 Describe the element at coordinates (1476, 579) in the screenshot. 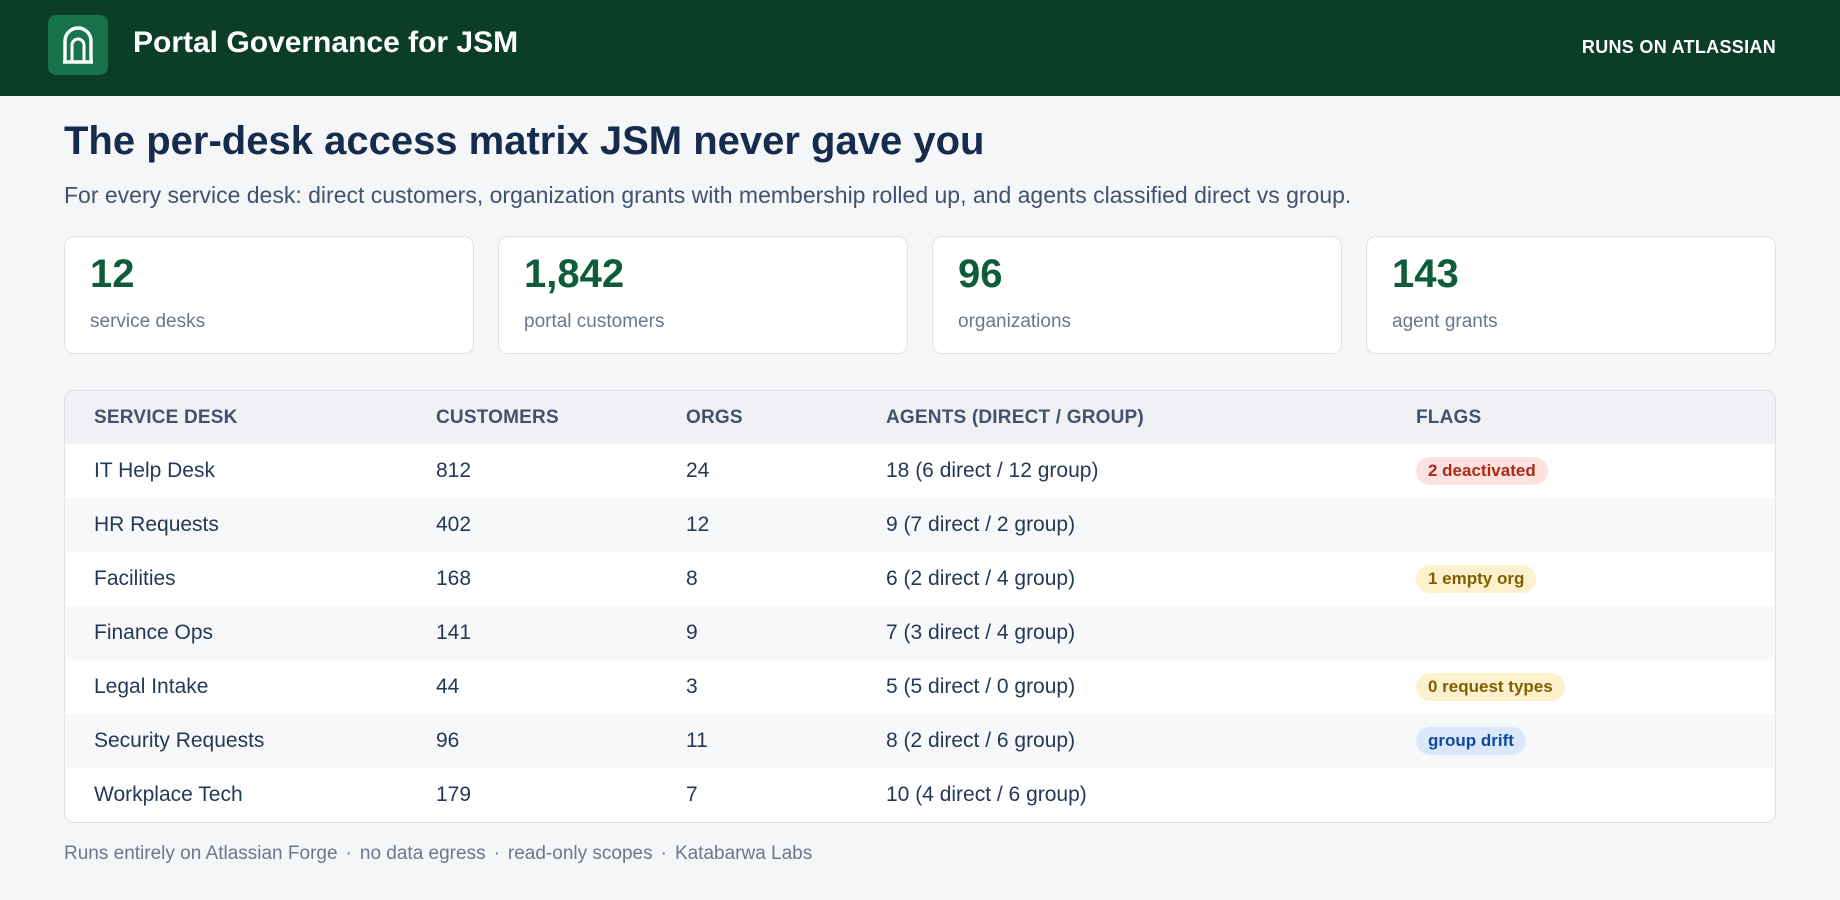

I see `flag-badge: 1 empty org` at that location.